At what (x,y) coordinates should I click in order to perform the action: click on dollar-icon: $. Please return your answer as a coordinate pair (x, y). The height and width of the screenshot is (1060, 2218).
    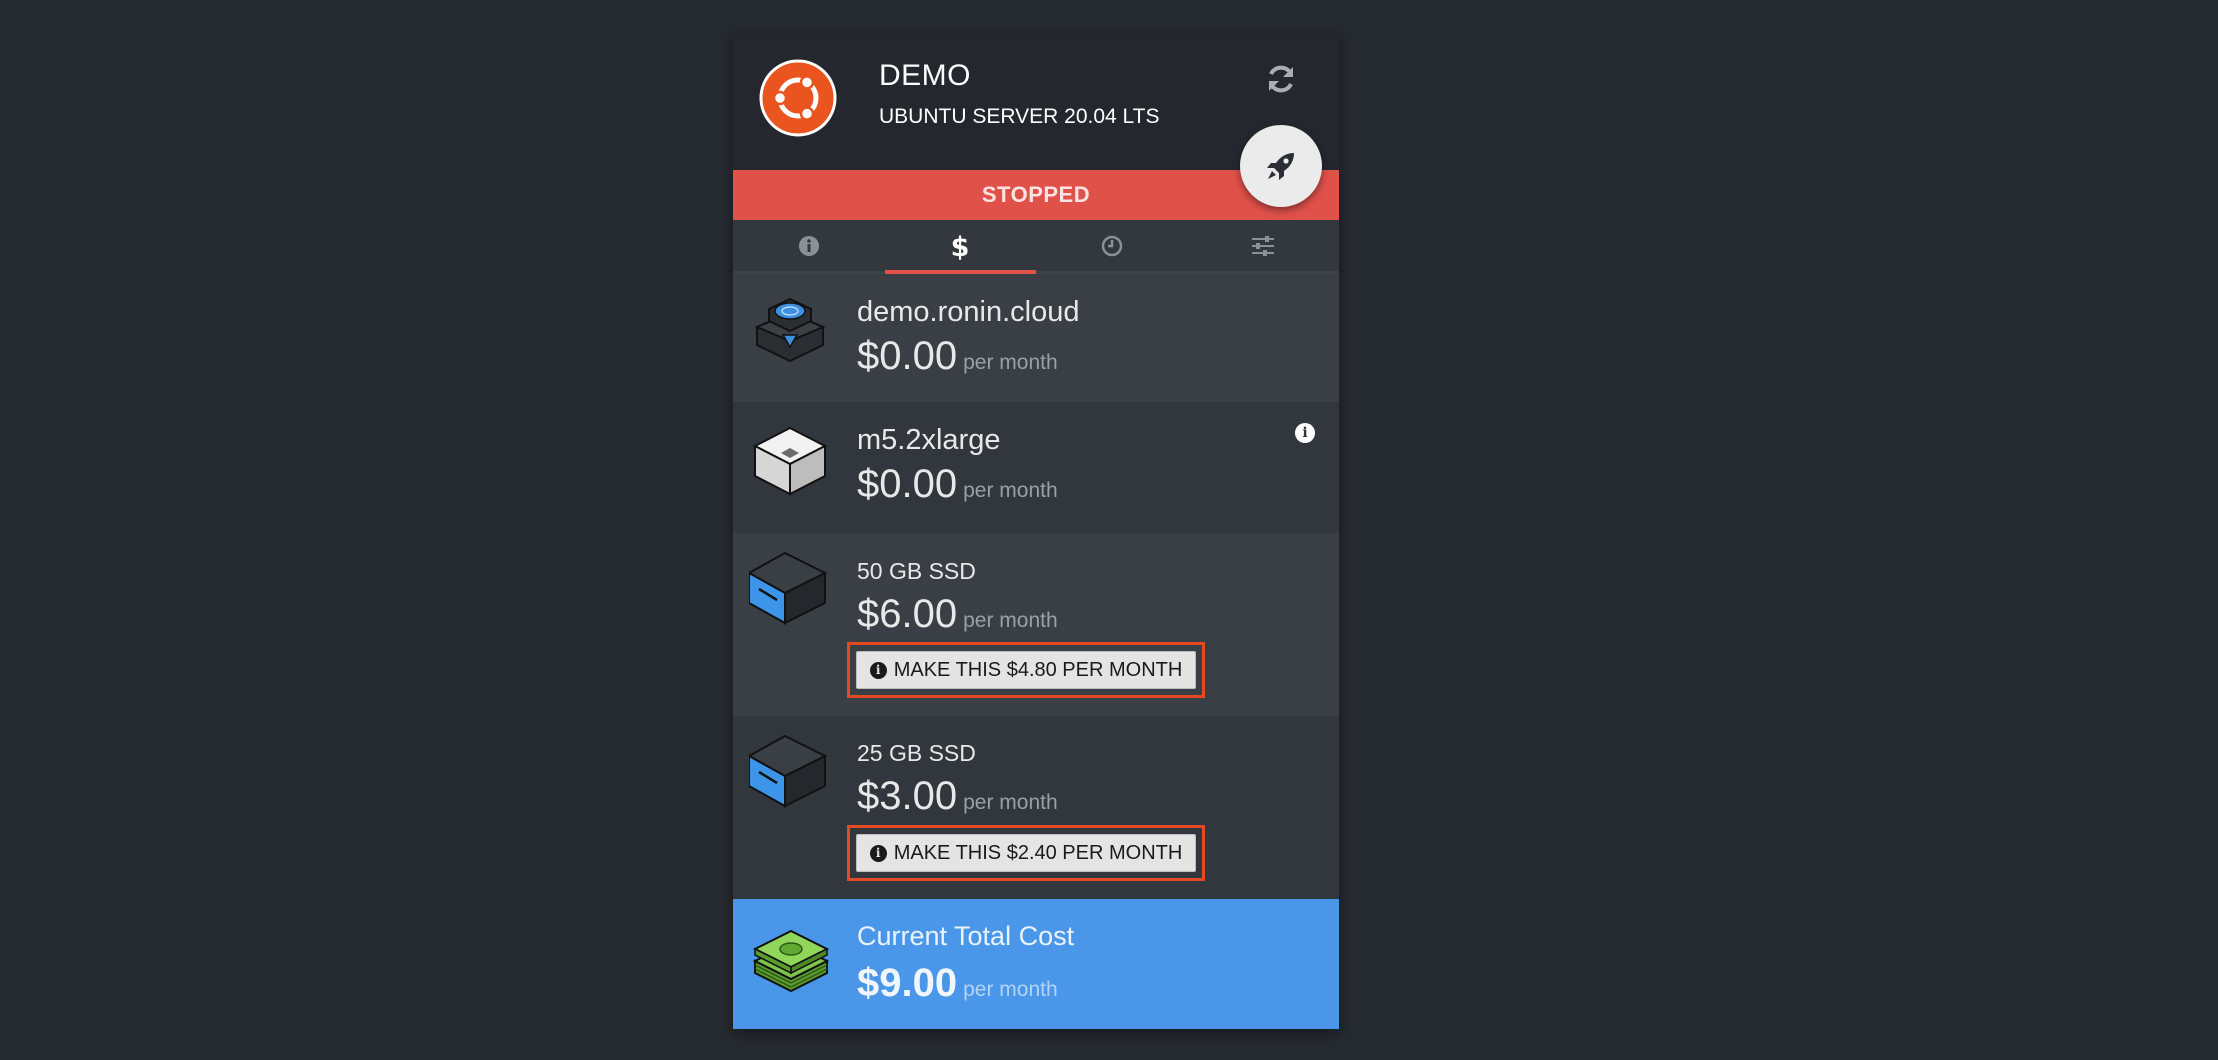
    Looking at the image, I should click on (960, 246).